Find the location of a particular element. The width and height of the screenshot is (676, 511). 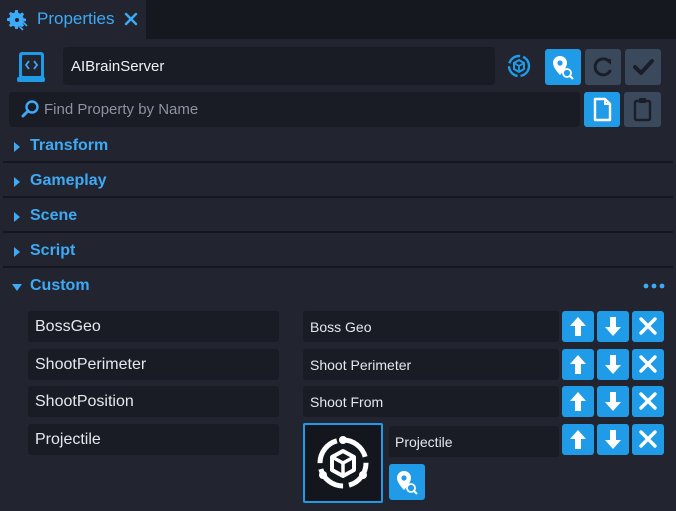

custom-prop-name: ShootPerimeter is located at coordinates (153, 364).